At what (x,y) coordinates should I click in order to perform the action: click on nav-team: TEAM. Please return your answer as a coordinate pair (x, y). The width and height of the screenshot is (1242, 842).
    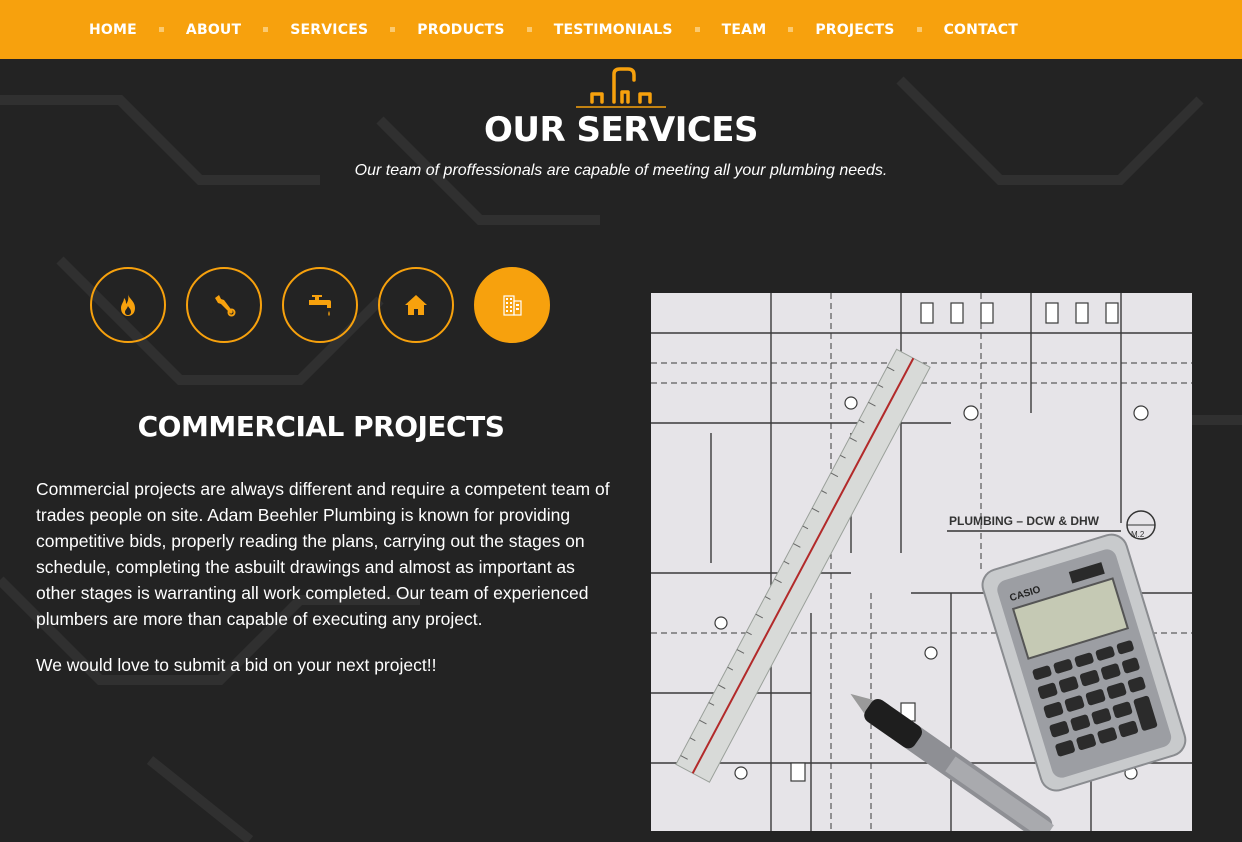
    Looking at the image, I should click on (744, 30).